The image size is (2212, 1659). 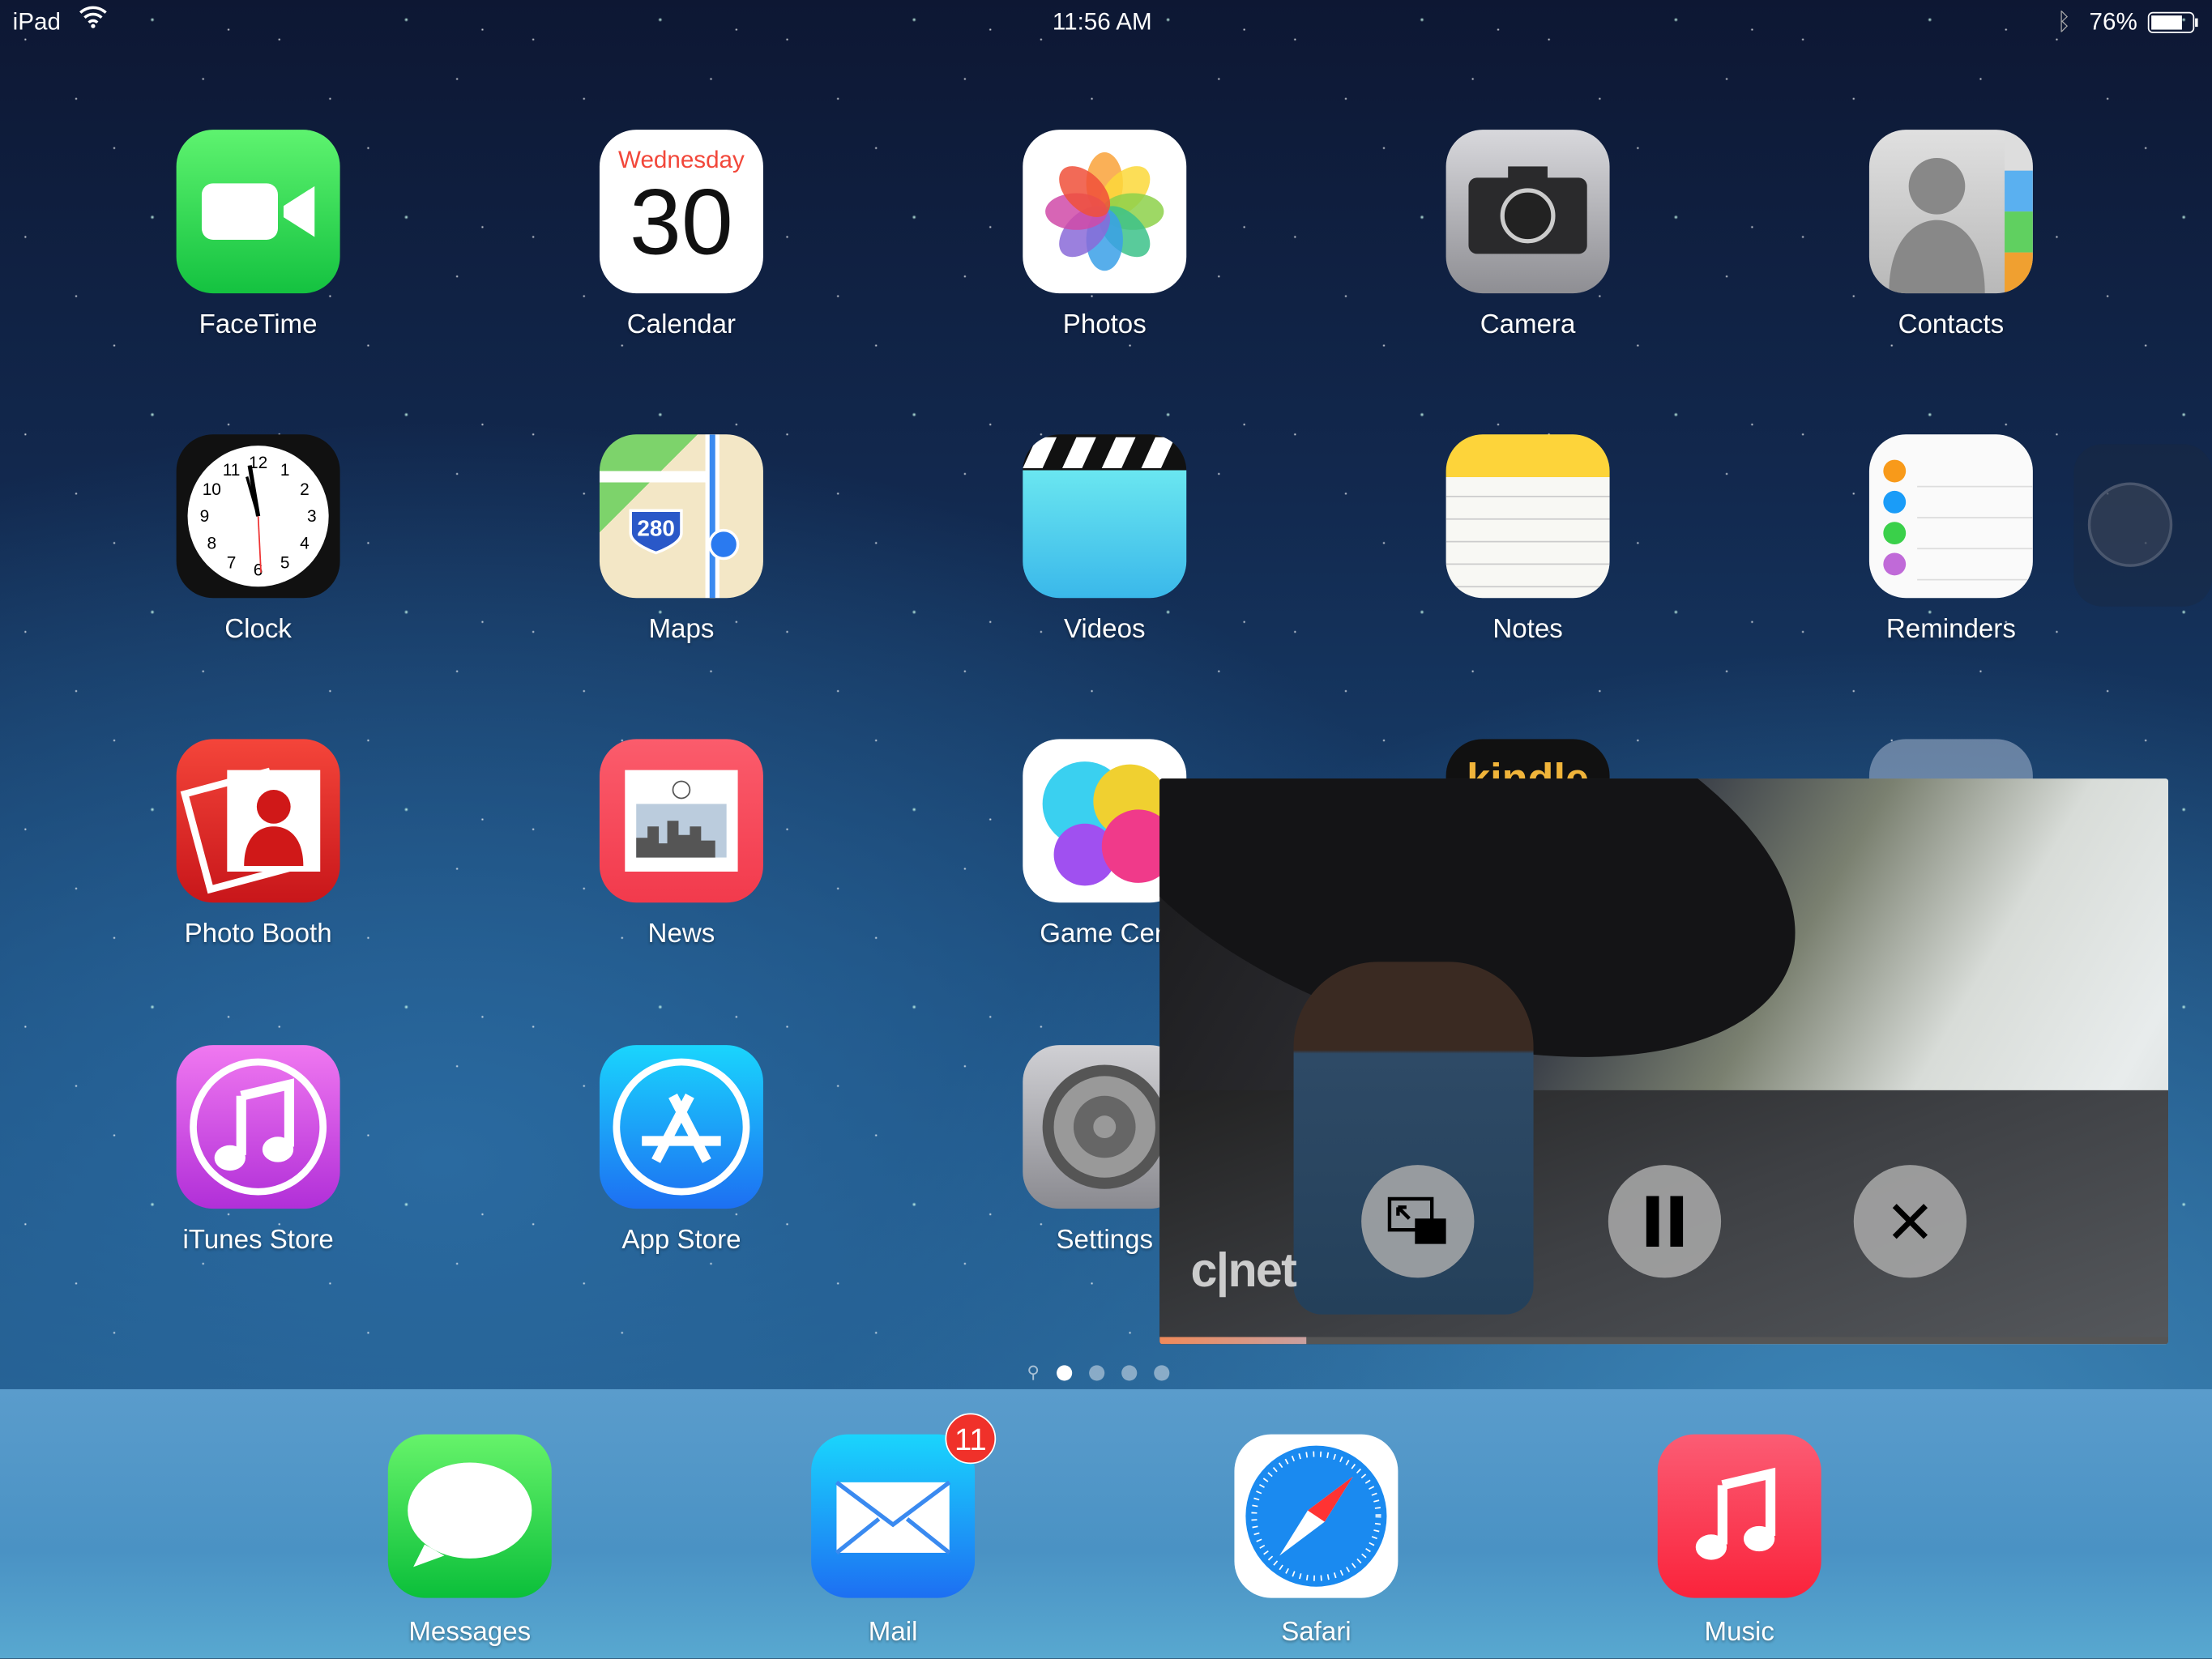 What do you see at coordinates (681, 630) in the screenshot?
I see `app-label: Maps` at bounding box center [681, 630].